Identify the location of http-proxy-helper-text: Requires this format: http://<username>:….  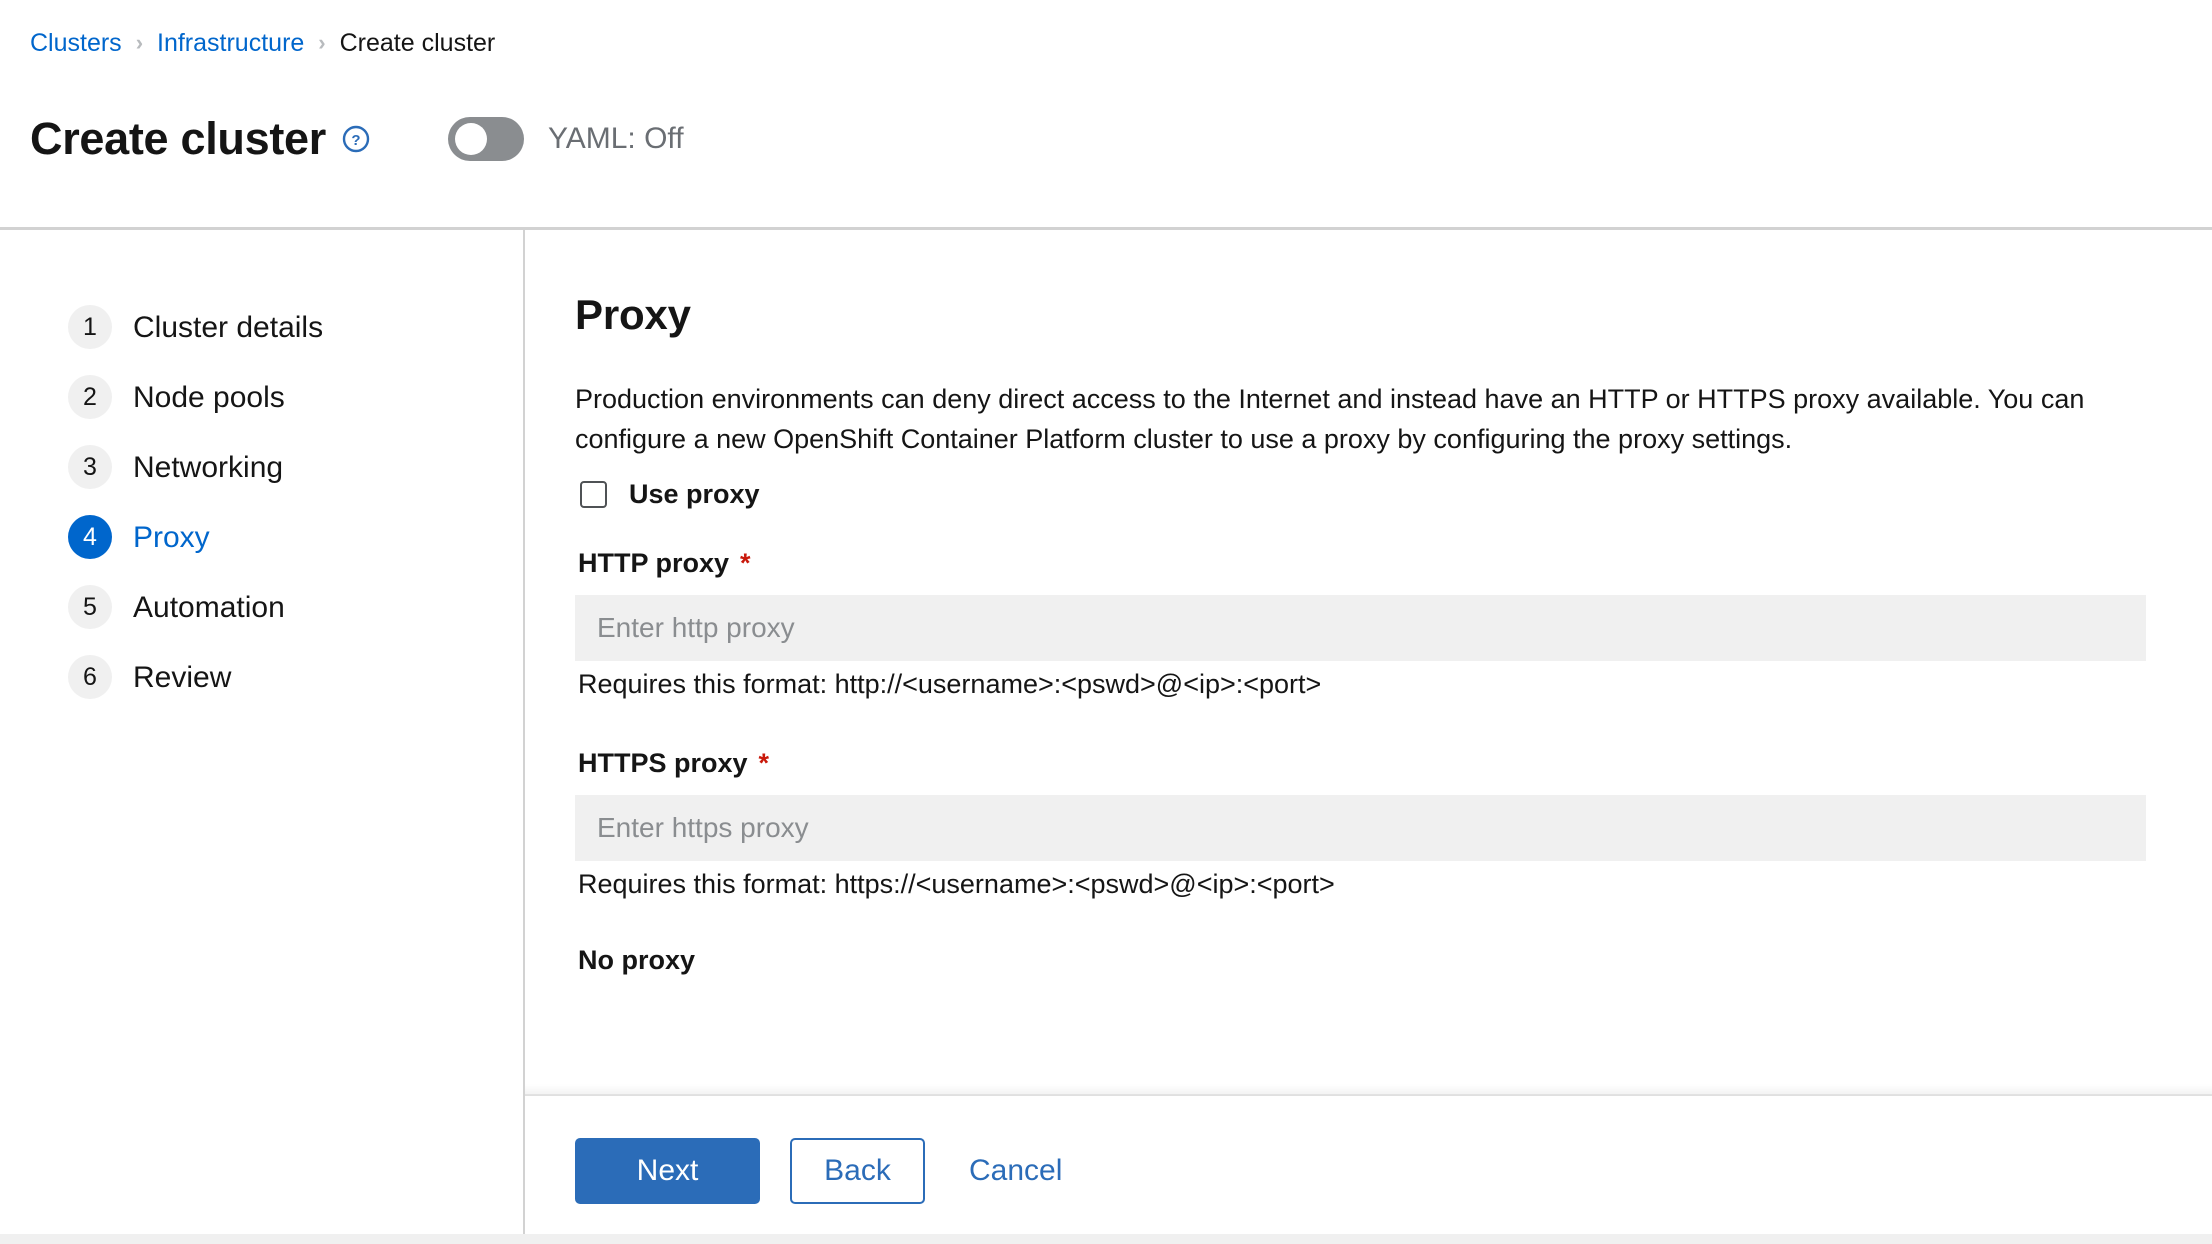
(950, 683).